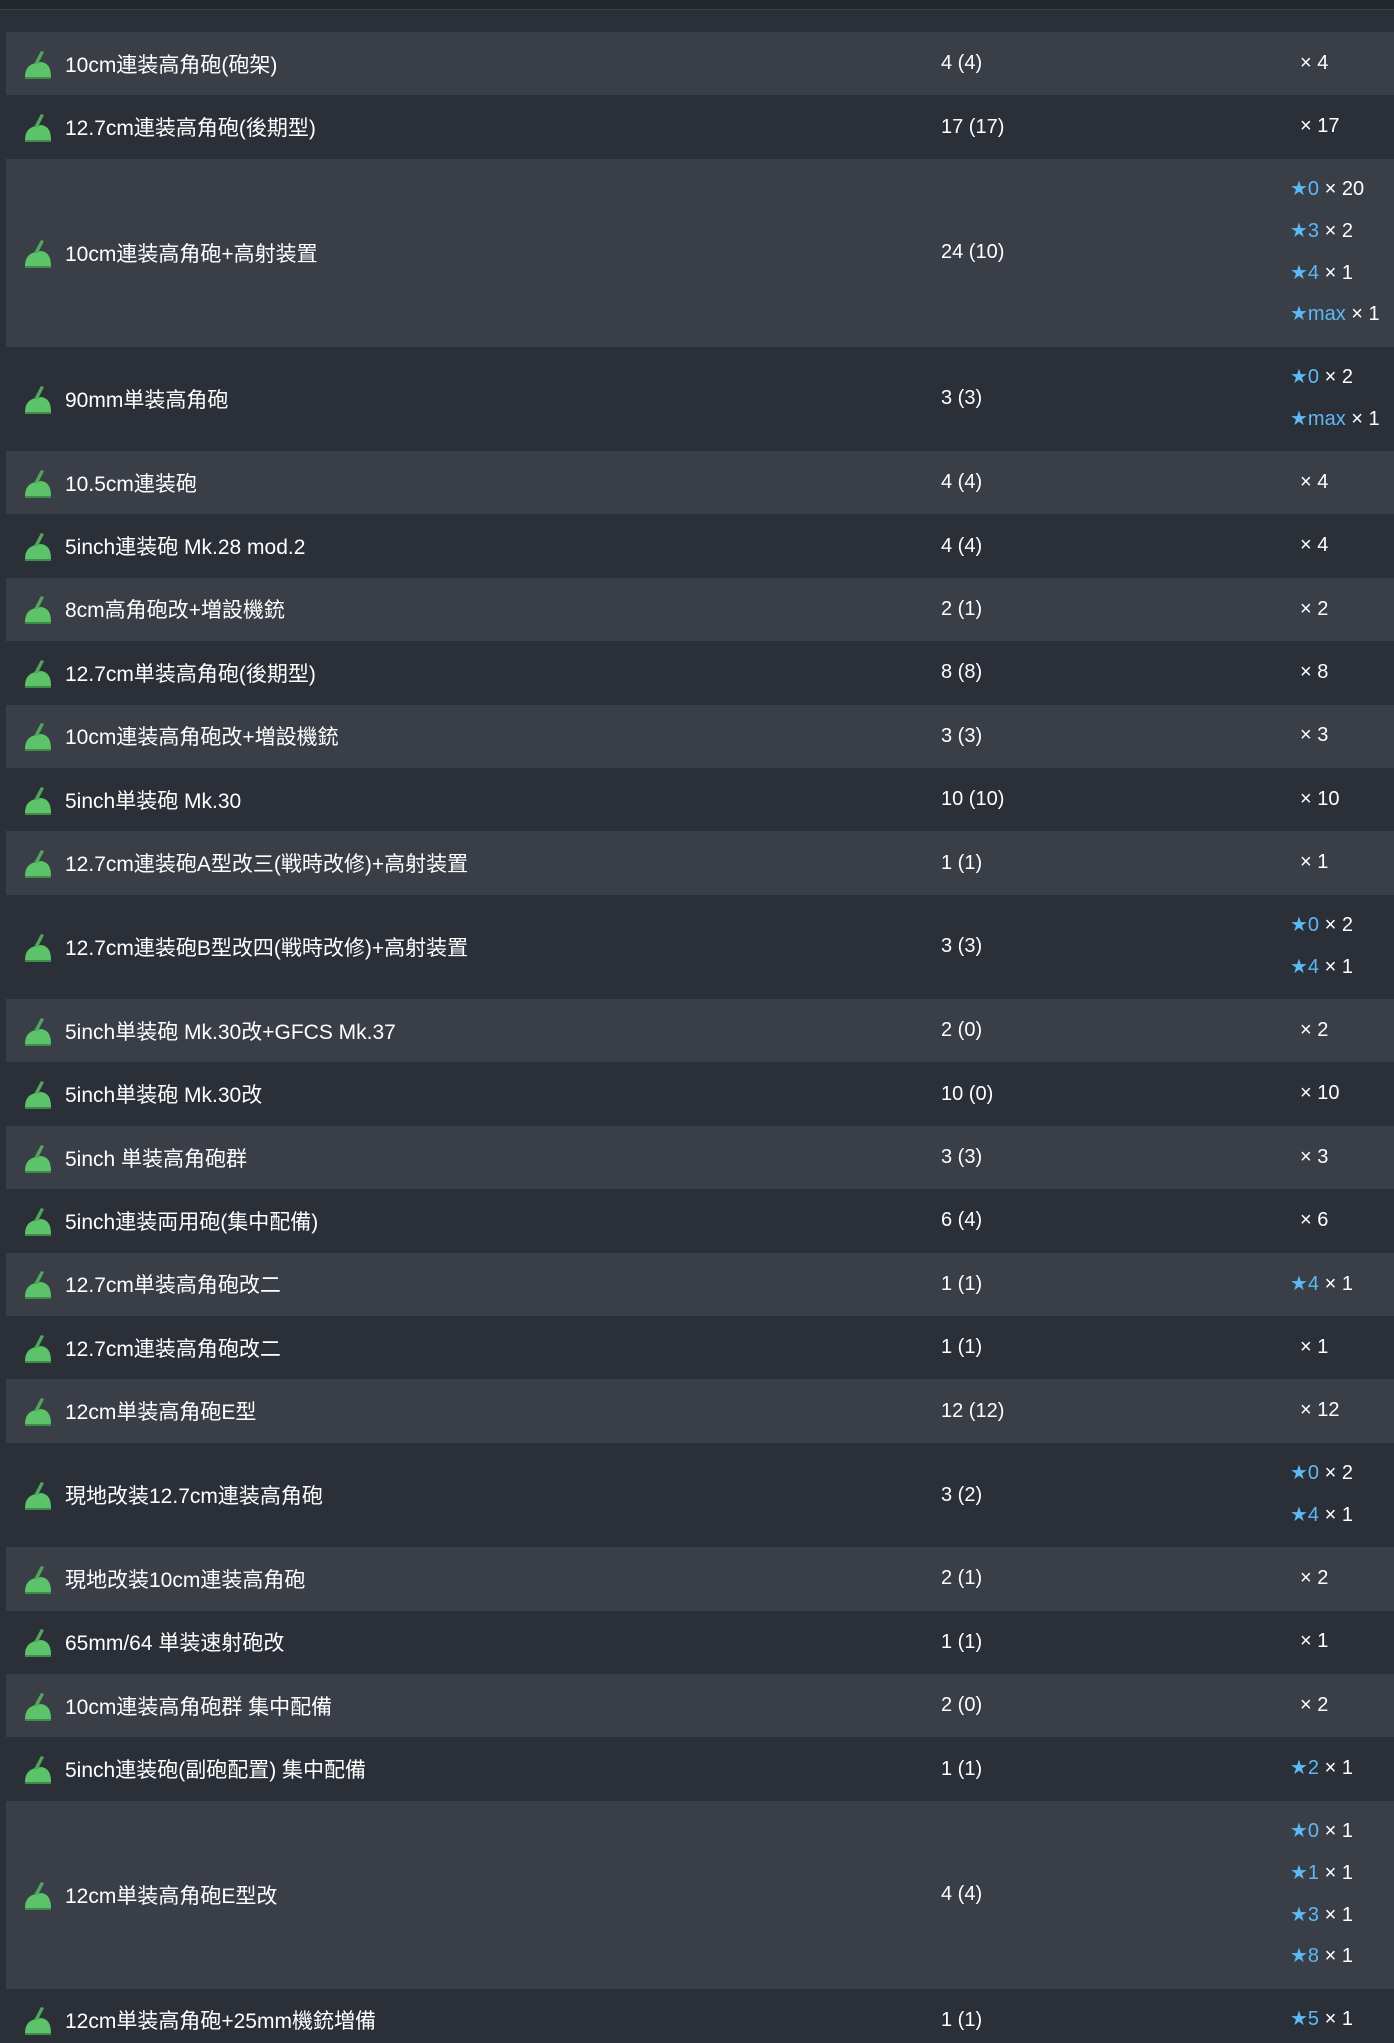 Image resolution: width=1394 pixels, height=2043 pixels. Describe the element at coordinates (173, 1286) in the screenshot. I see `item-name: 12.7cm単装高角砲改二` at that location.